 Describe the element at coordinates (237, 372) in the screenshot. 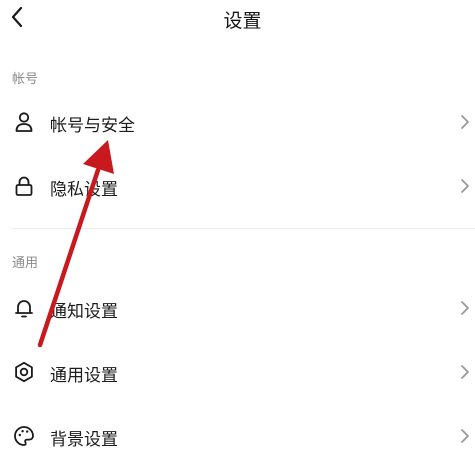

I see `settings-item-general: 通用设置` at that location.